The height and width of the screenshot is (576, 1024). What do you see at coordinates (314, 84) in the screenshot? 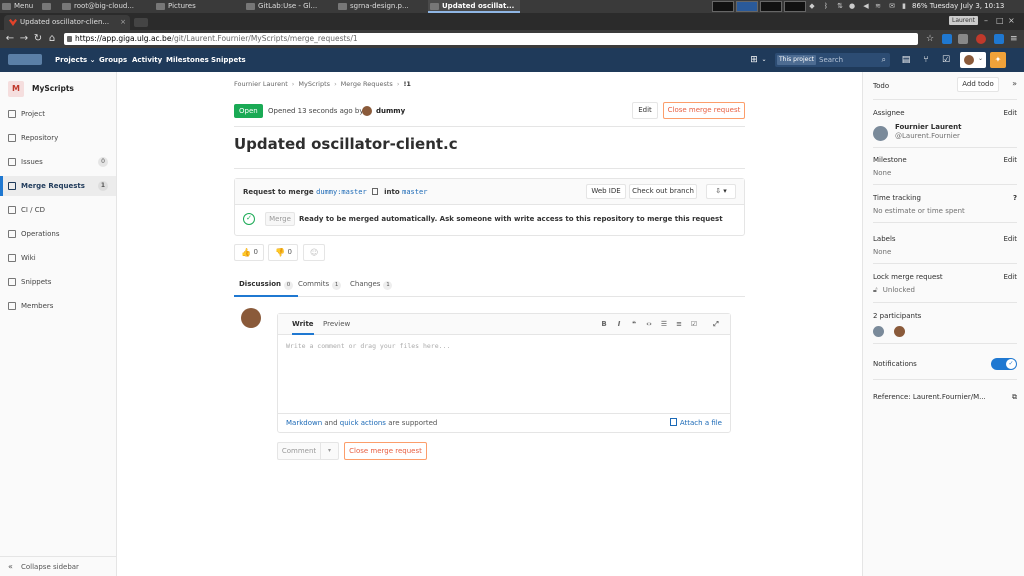
I see `breadcrumb-item: MyScripts` at bounding box center [314, 84].